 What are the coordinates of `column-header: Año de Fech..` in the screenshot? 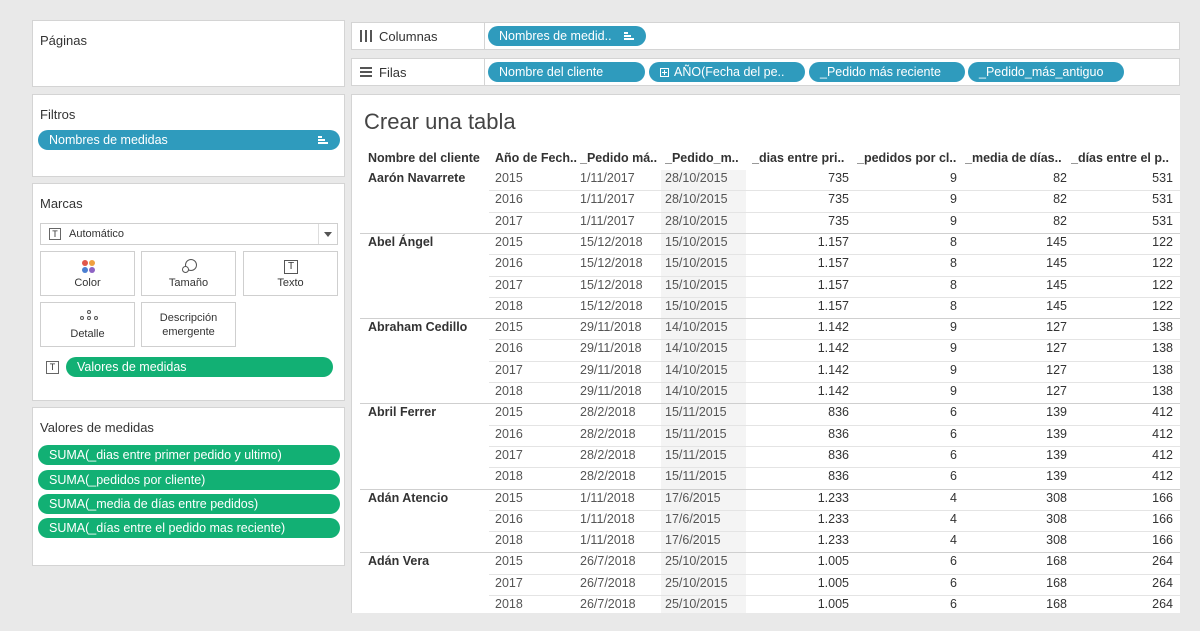 It's located at (536, 158).